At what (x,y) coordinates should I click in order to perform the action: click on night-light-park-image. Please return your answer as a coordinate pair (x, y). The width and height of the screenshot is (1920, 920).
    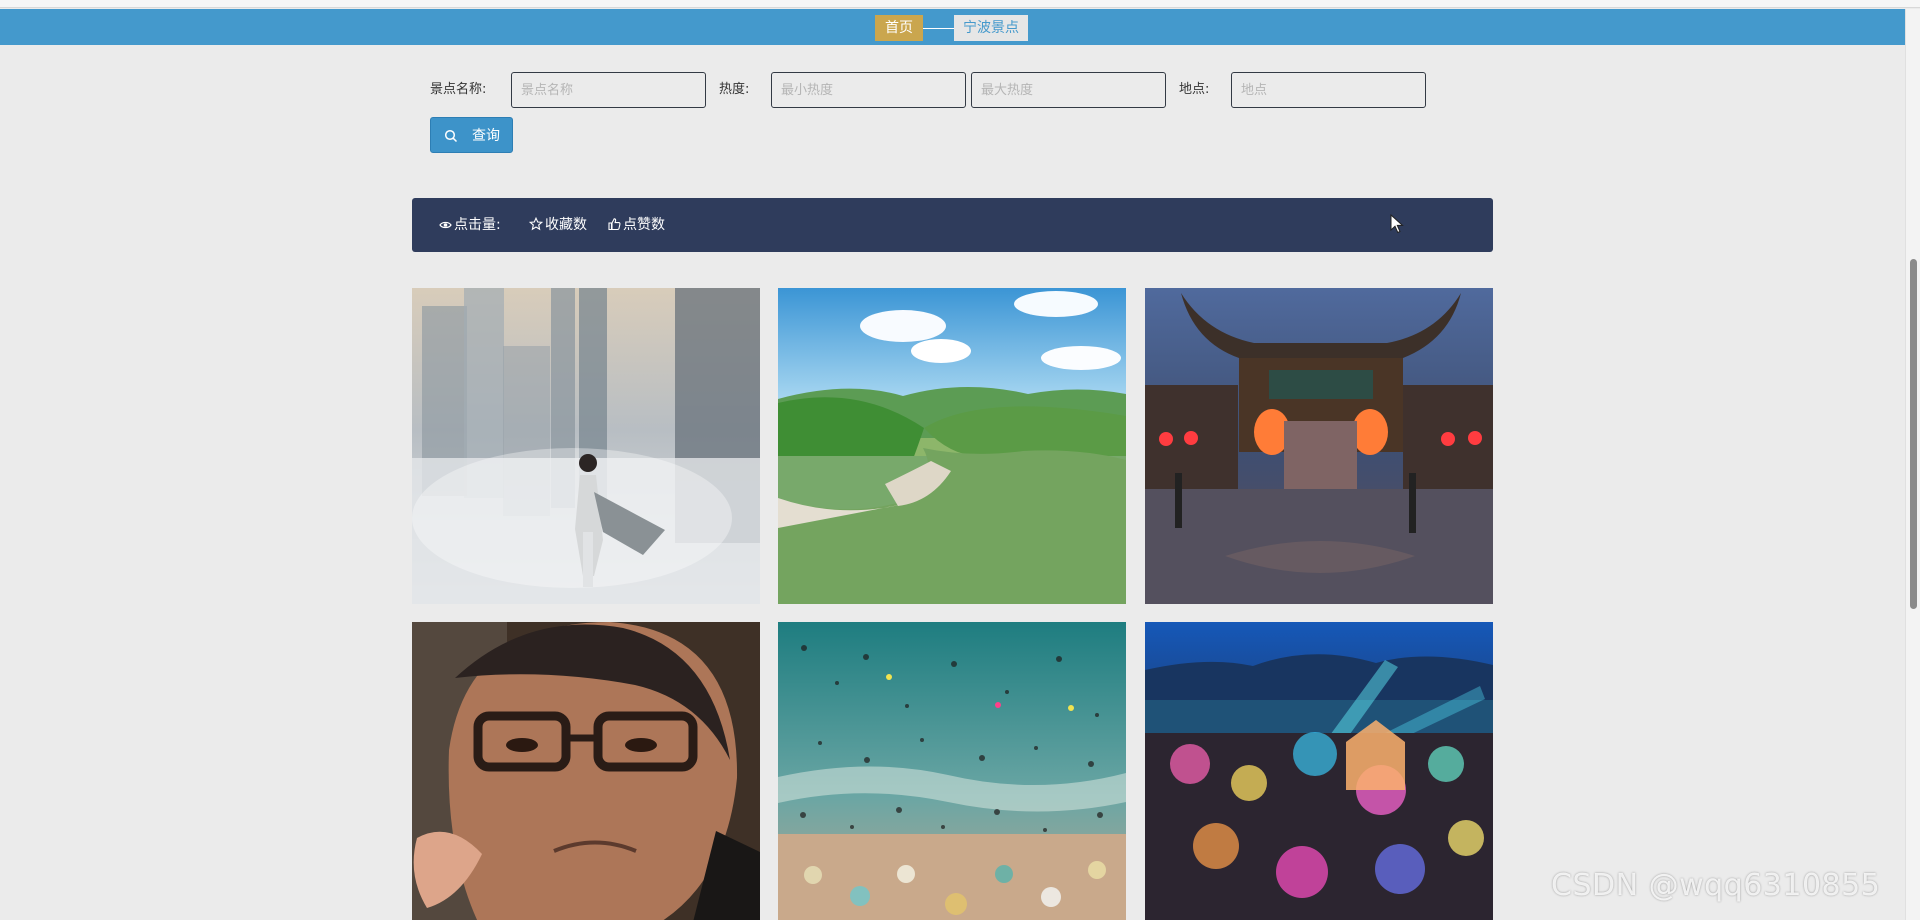
    Looking at the image, I should click on (1319, 771).